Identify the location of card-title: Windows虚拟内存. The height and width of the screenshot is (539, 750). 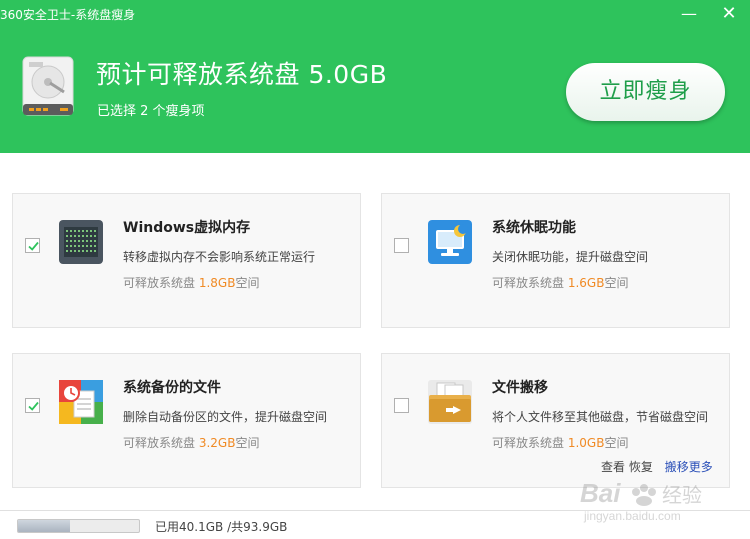
(187, 228).